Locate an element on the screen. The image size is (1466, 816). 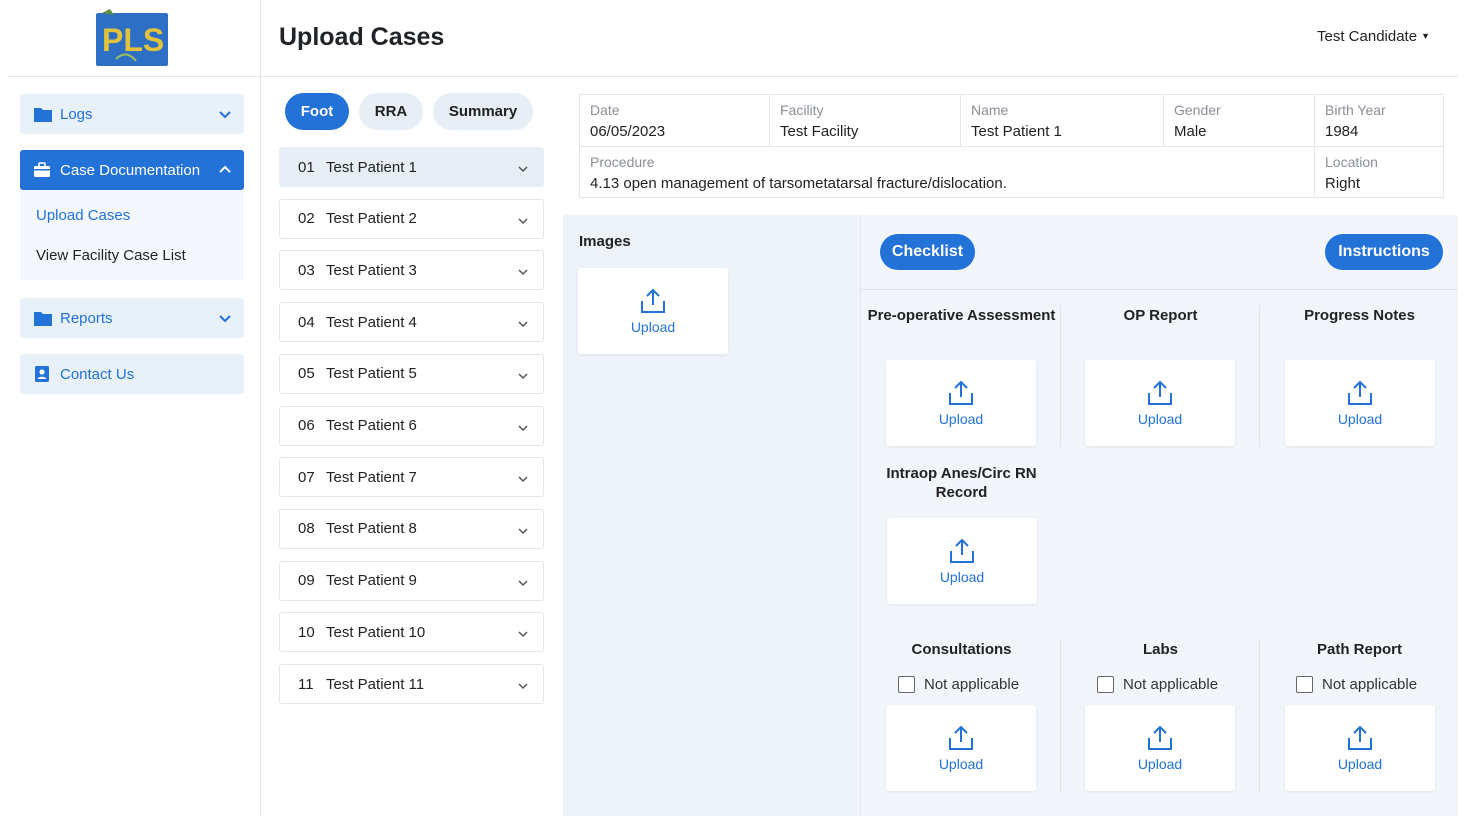
birth-year-value: 1984 is located at coordinates (1342, 131).